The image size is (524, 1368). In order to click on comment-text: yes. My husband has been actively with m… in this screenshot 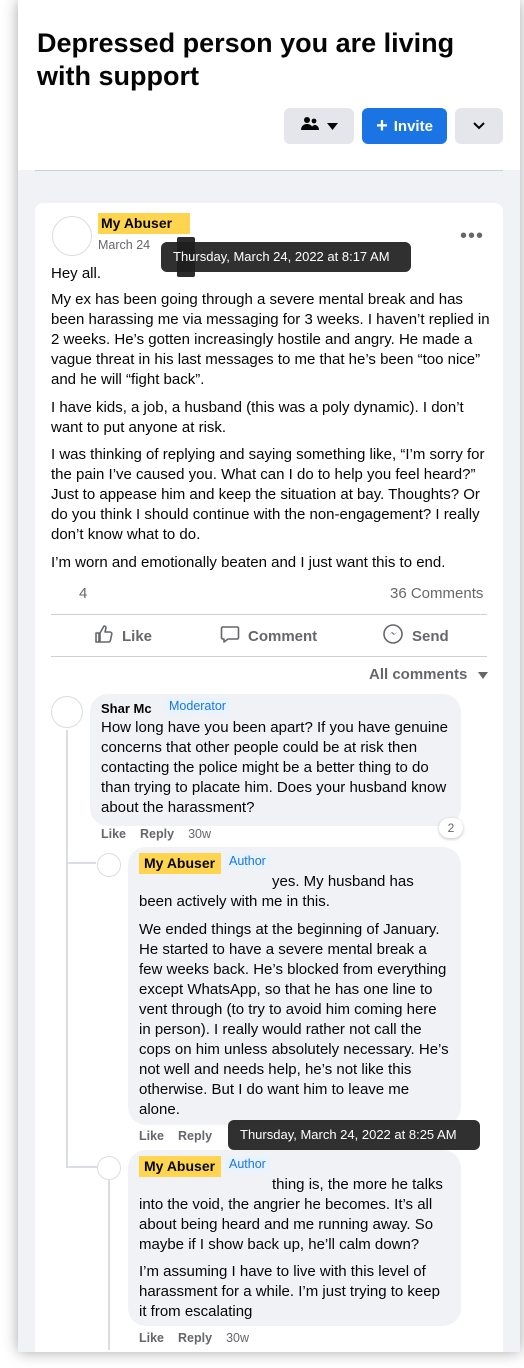, I will do `click(276, 891)`.